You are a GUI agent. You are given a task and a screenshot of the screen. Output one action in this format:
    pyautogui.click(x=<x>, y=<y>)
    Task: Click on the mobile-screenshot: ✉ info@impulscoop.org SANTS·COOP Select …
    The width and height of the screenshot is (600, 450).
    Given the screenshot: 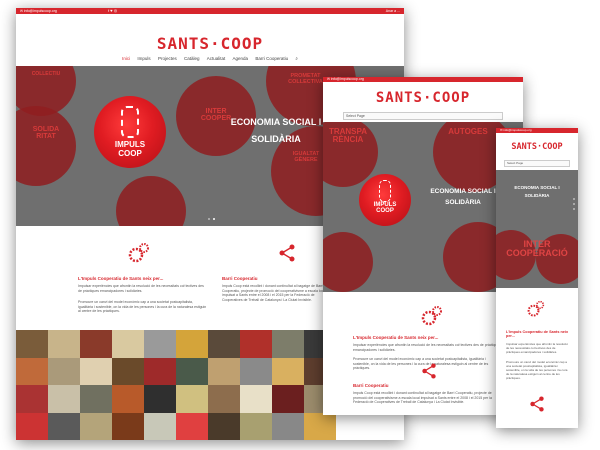 What is the action you would take?
    pyautogui.click(x=537, y=278)
    